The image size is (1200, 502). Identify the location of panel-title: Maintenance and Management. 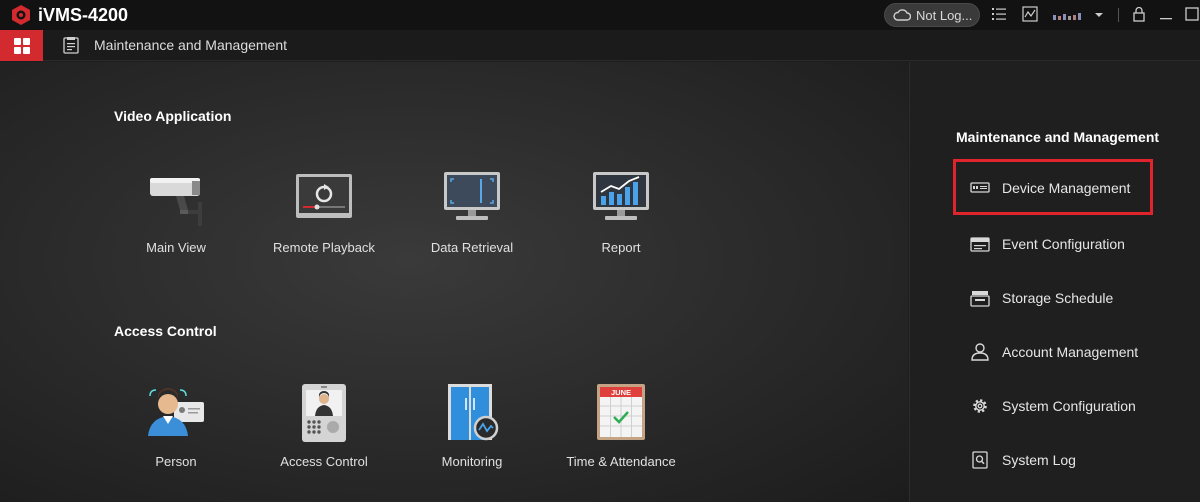
(1058, 137).